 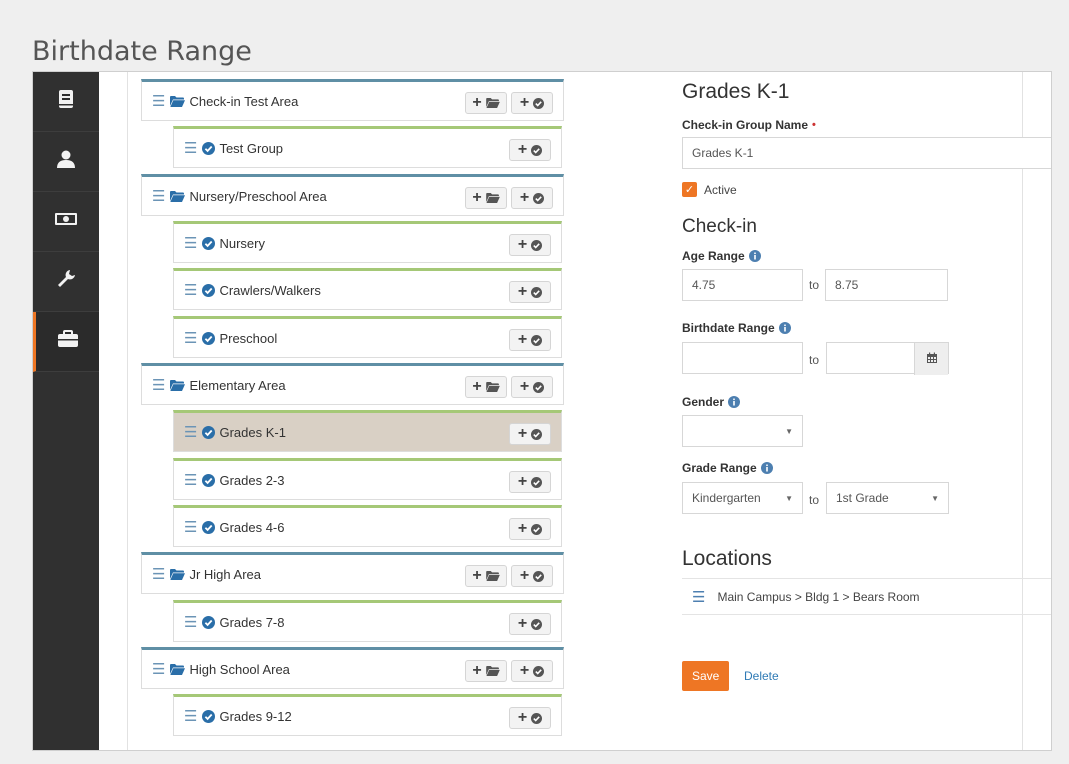 I want to click on tree-area-row: ☰ Elementary Area + +, so click(x=352, y=384).